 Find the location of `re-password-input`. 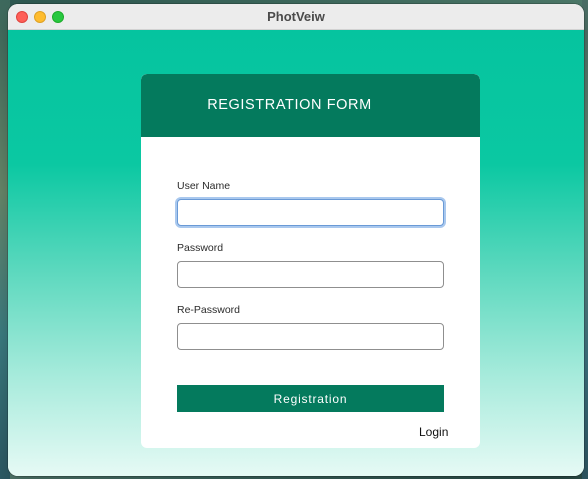

re-password-input is located at coordinates (310, 336).